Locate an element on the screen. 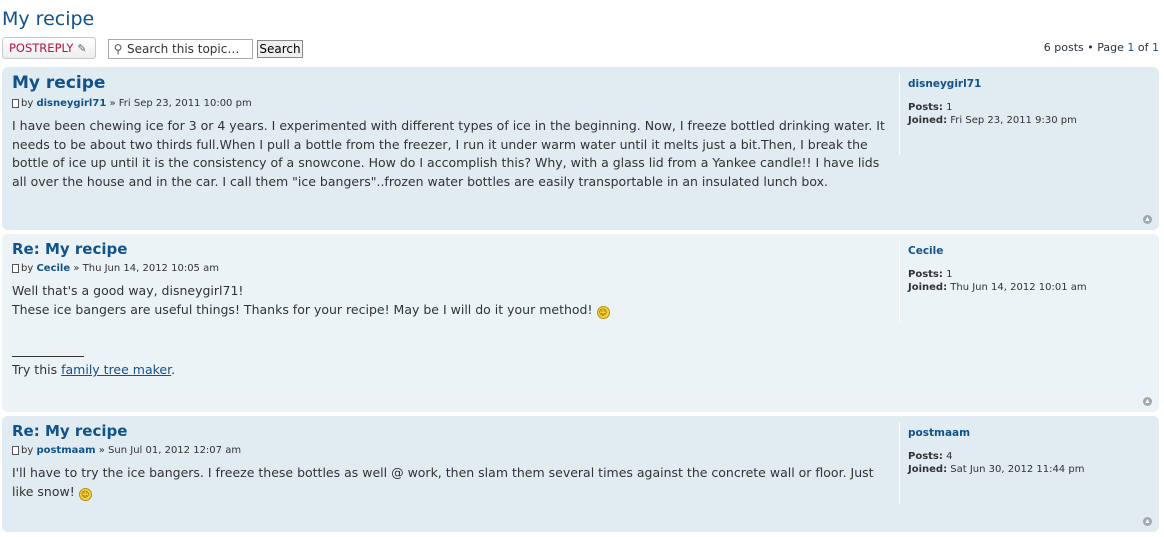  post-reply-label: POSTREPLY is located at coordinates (41, 48).